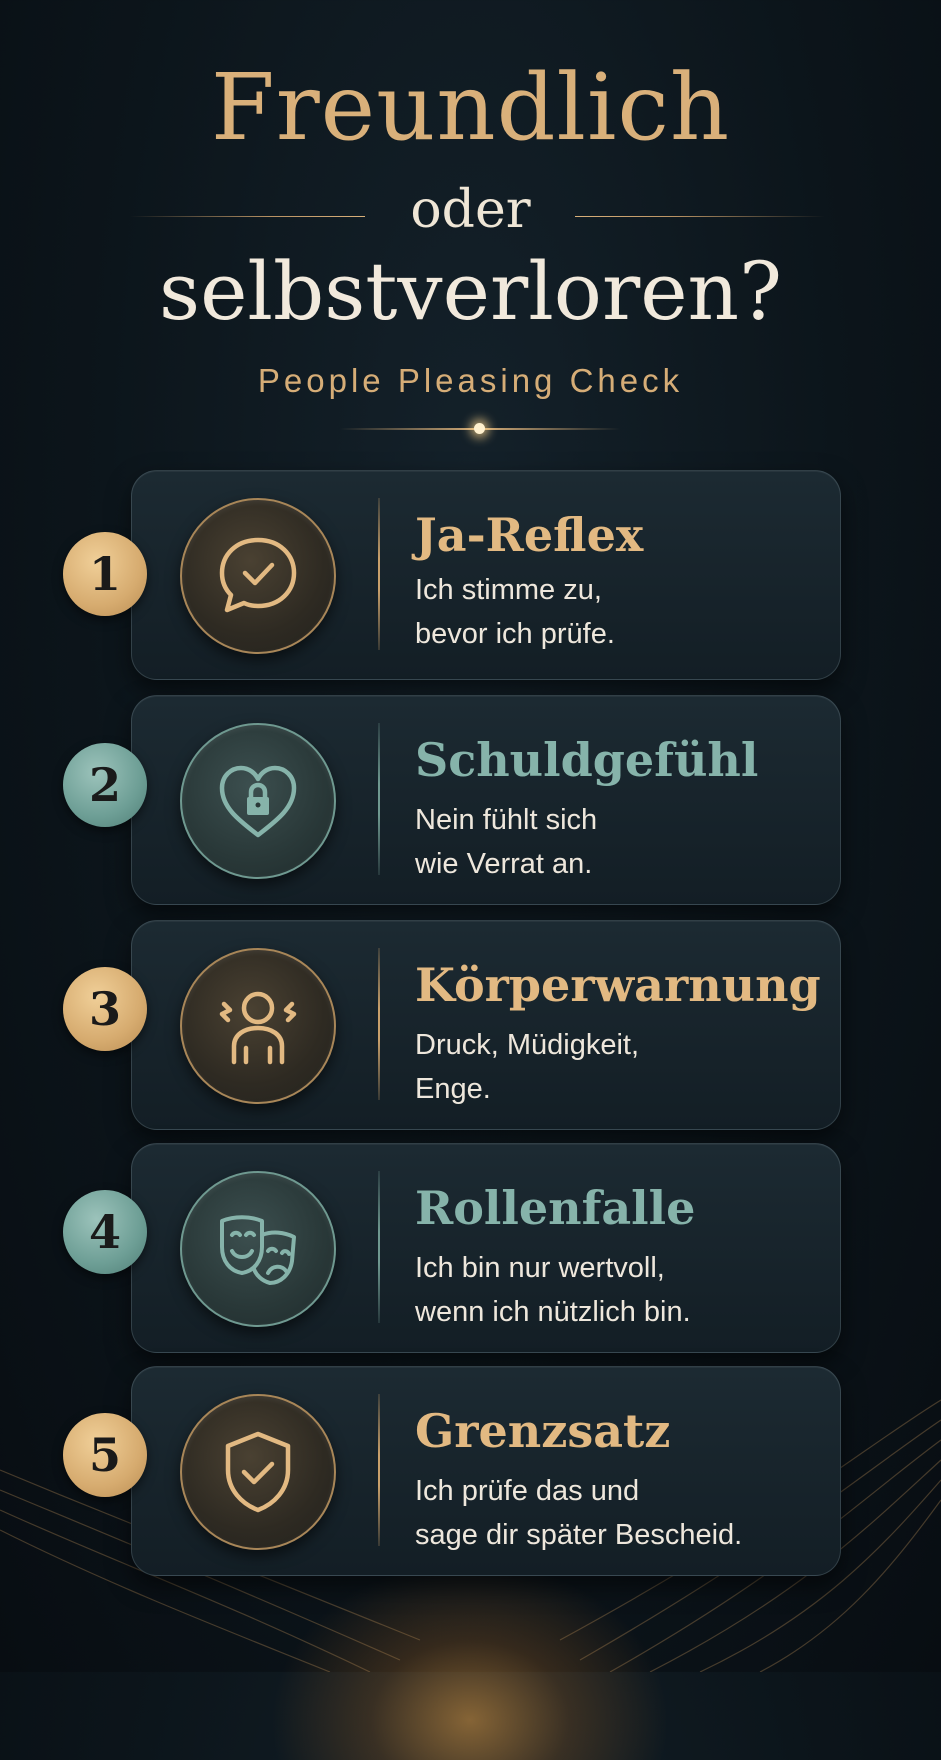  What do you see at coordinates (470, 291) in the screenshot?
I see `title-line-2: selbstverloren?` at bounding box center [470, 291].